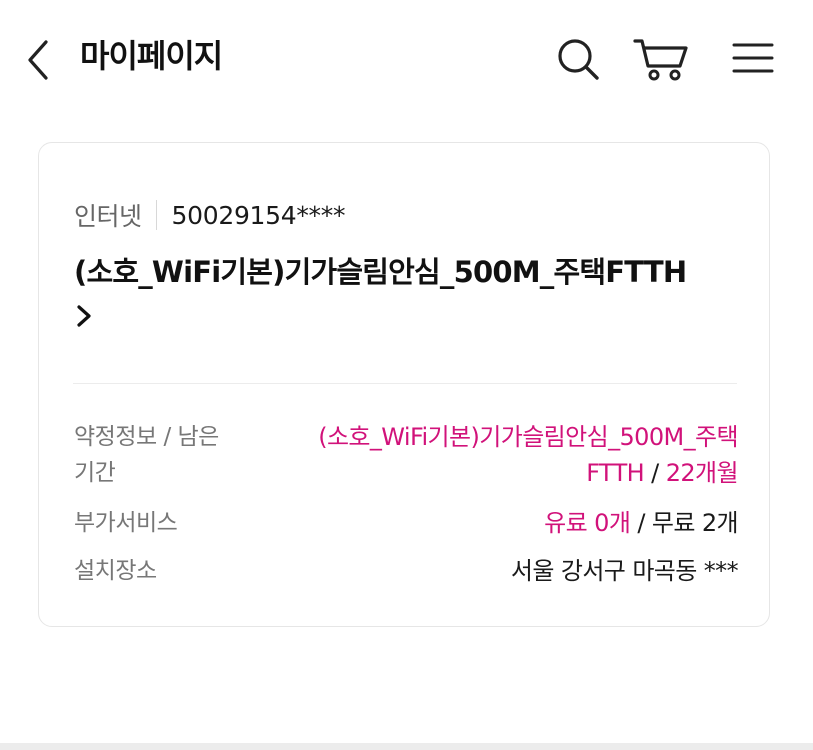  I want to click on service-type: 인터넷, so click(108, 216).